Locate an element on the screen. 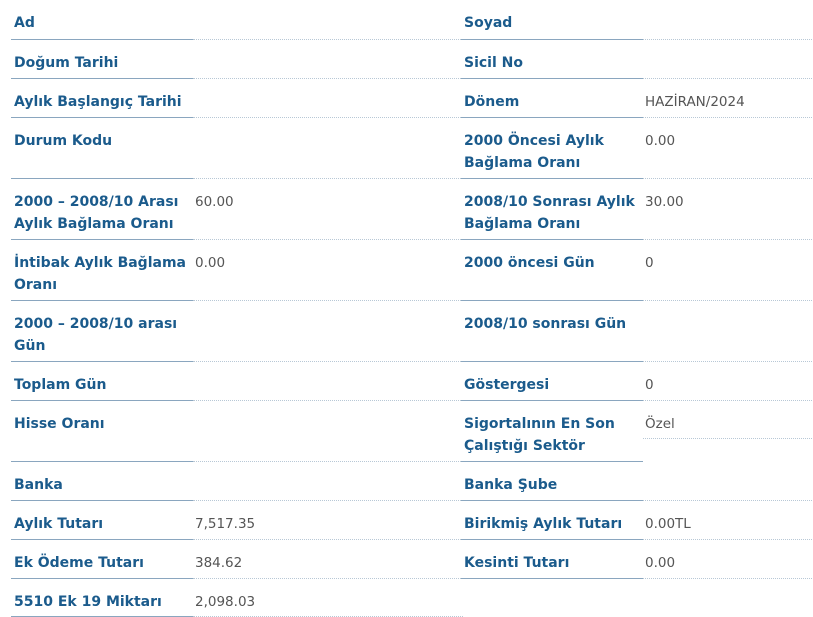 The width and height of the screenshot is (813, 617). field-value-toplam-gun is located at coordinates (328, 381).